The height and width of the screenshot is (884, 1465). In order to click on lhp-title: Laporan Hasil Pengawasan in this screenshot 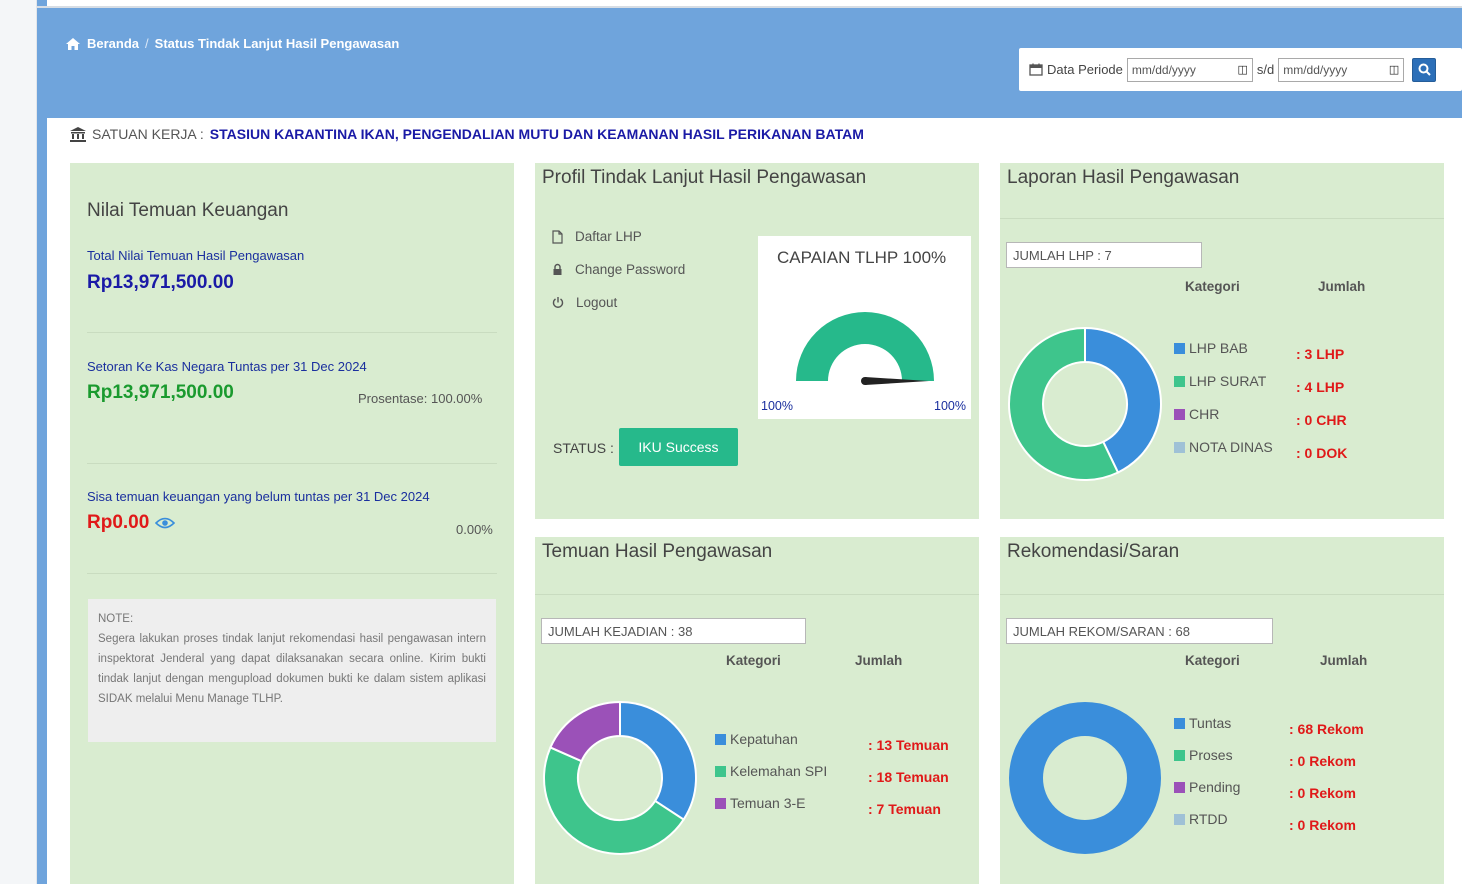, I will do `click(1123, 177)`.